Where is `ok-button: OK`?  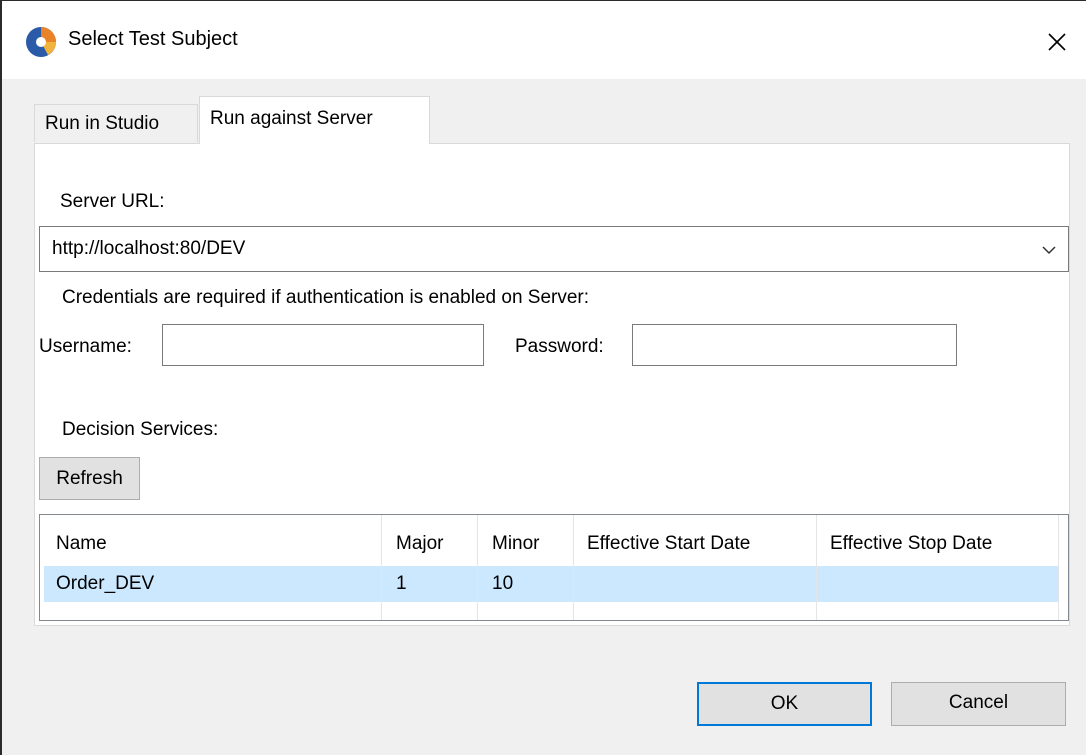 ok-button: OK is located at coordinates (784, 704).